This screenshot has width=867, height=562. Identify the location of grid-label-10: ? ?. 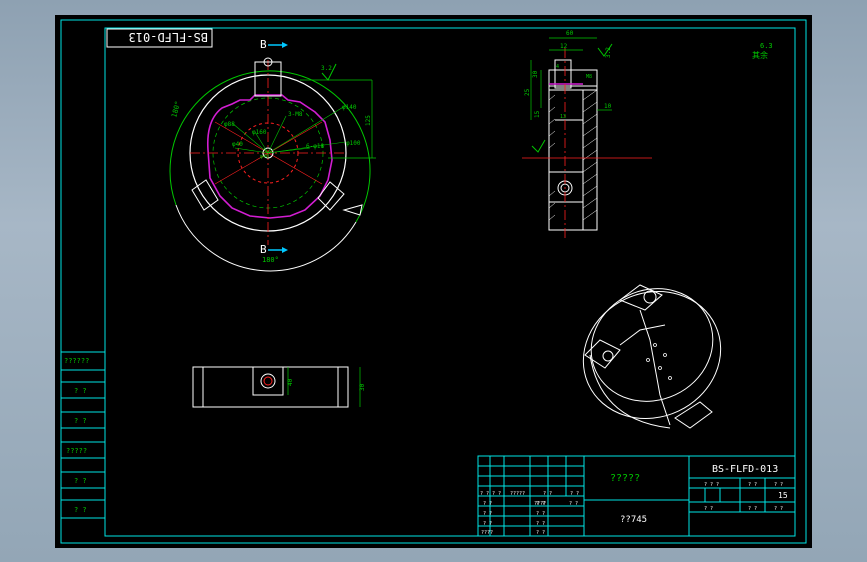
(487, 524).